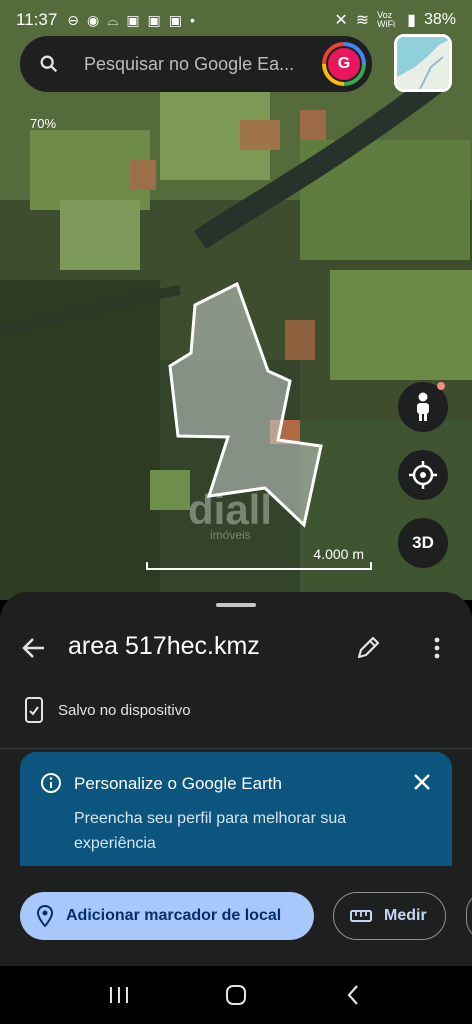 Image resolution: width=472 pixels, height=1024 pixels. Describe the element at coordinates (386, 19) in the screenshot. I see `network-label: Voz WiFi` at that location.